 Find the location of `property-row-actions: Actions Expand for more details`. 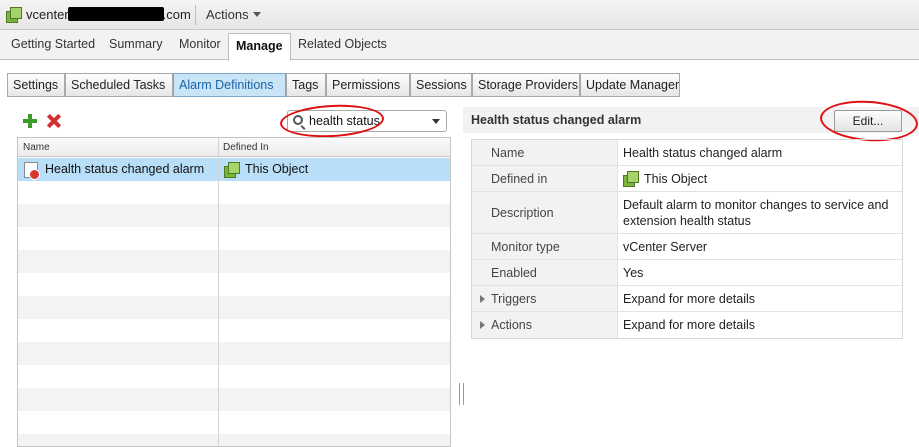

property-row-actions: Actions Expand for more details is located at coordinates (687, 325).